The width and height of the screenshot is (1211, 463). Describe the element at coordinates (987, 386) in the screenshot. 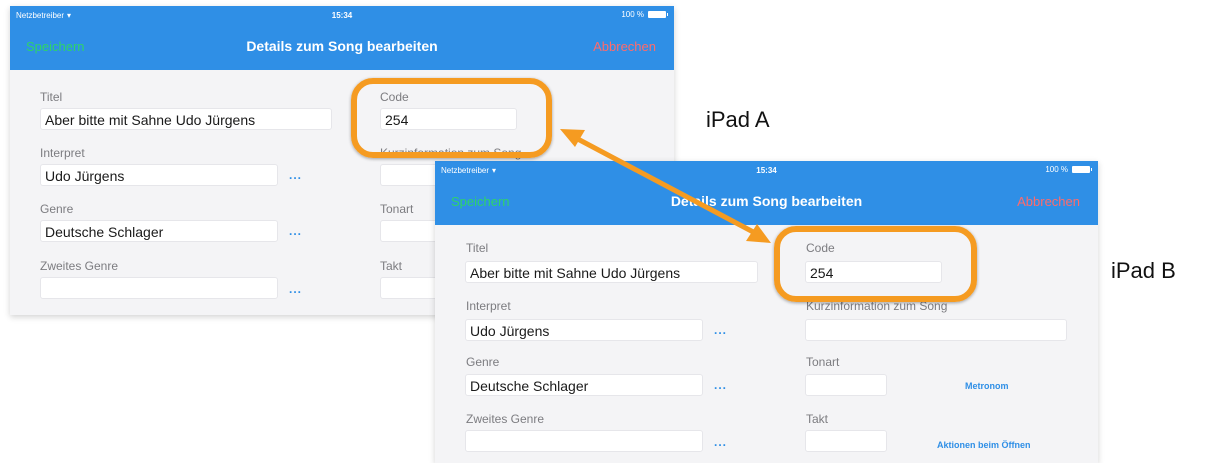

I see `metronom-button: Metronom` at that location.